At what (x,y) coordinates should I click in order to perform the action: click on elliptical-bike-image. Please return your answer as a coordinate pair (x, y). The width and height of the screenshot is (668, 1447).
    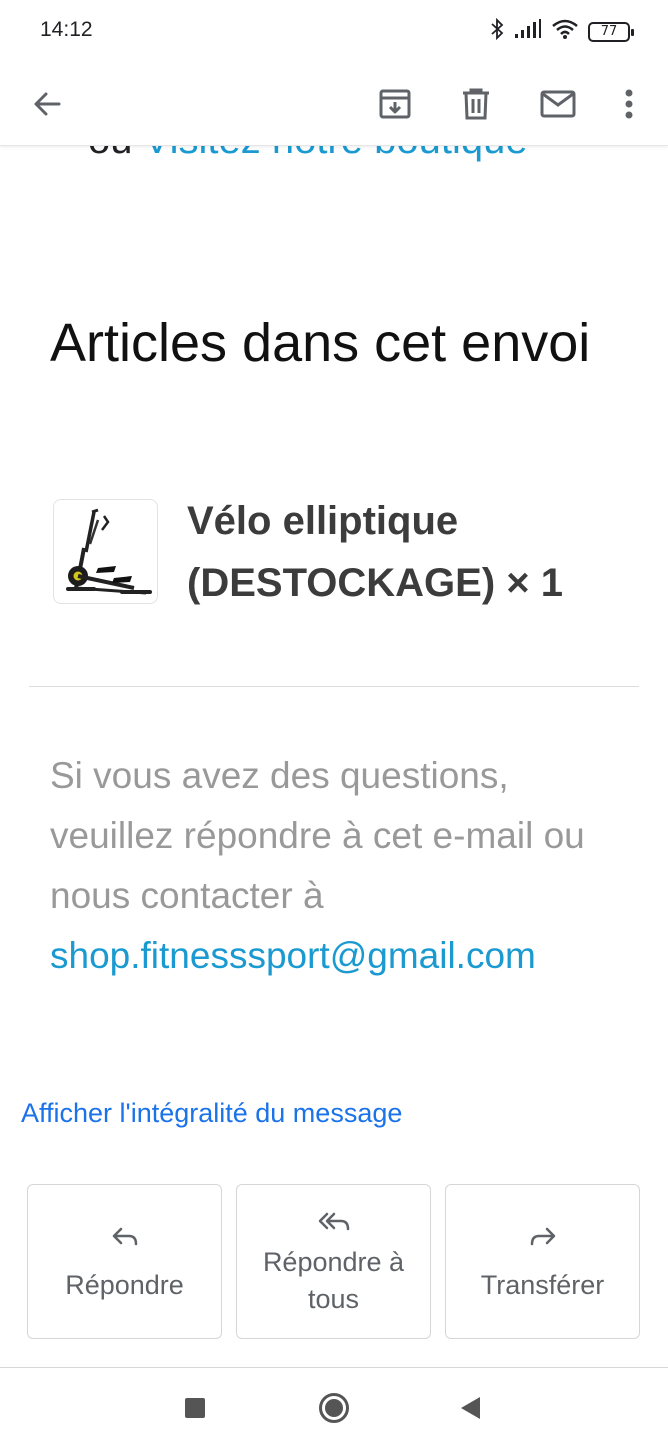
    Looking at the image, I should click on (105, 551).